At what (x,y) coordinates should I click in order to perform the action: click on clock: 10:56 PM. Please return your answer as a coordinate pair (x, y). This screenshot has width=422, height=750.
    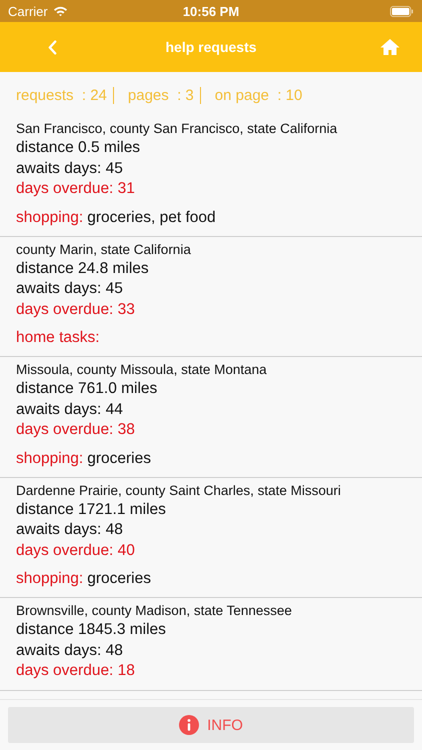
    Looking at the image, I should click on (211, 11).